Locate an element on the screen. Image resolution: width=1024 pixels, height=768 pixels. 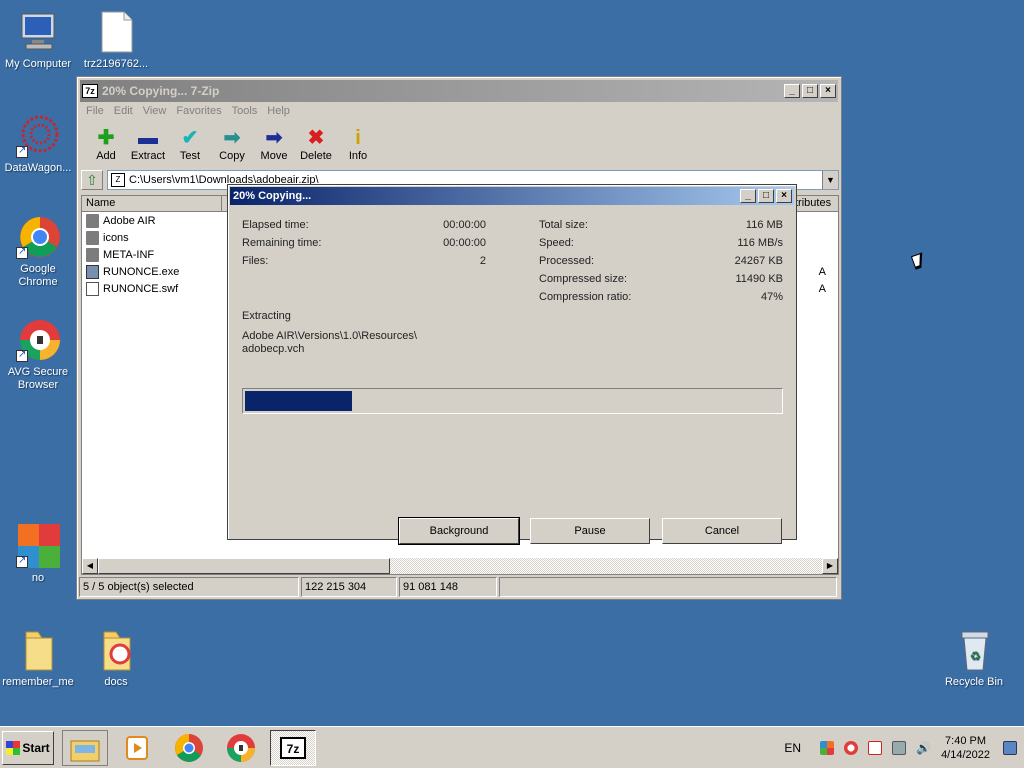
elapsed-time-value: 00:00:00 is located at coordinates (464, 225).